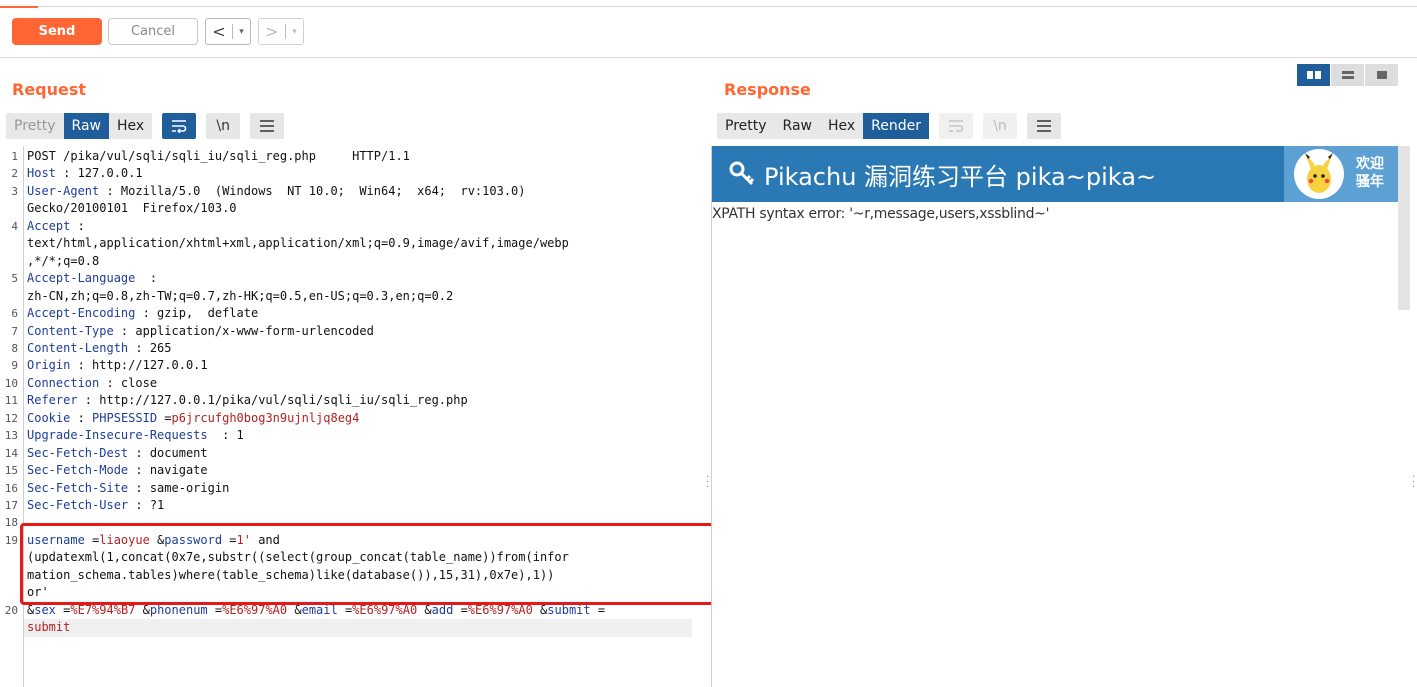 The width and height of the screenshot is (1417, 687). I want to click on code-line: 13 Upgrade-Insecure-Requests : 1, so click(353, 435).